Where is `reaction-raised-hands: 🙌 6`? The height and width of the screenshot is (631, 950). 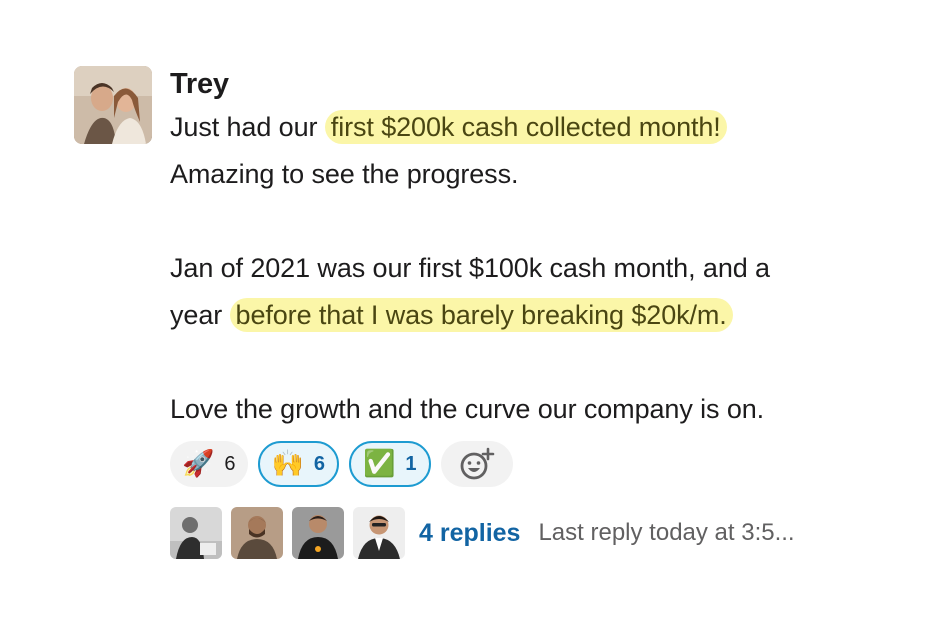 reaction-raised-hands: 🙌 6 is located at coordinates (298, 464).